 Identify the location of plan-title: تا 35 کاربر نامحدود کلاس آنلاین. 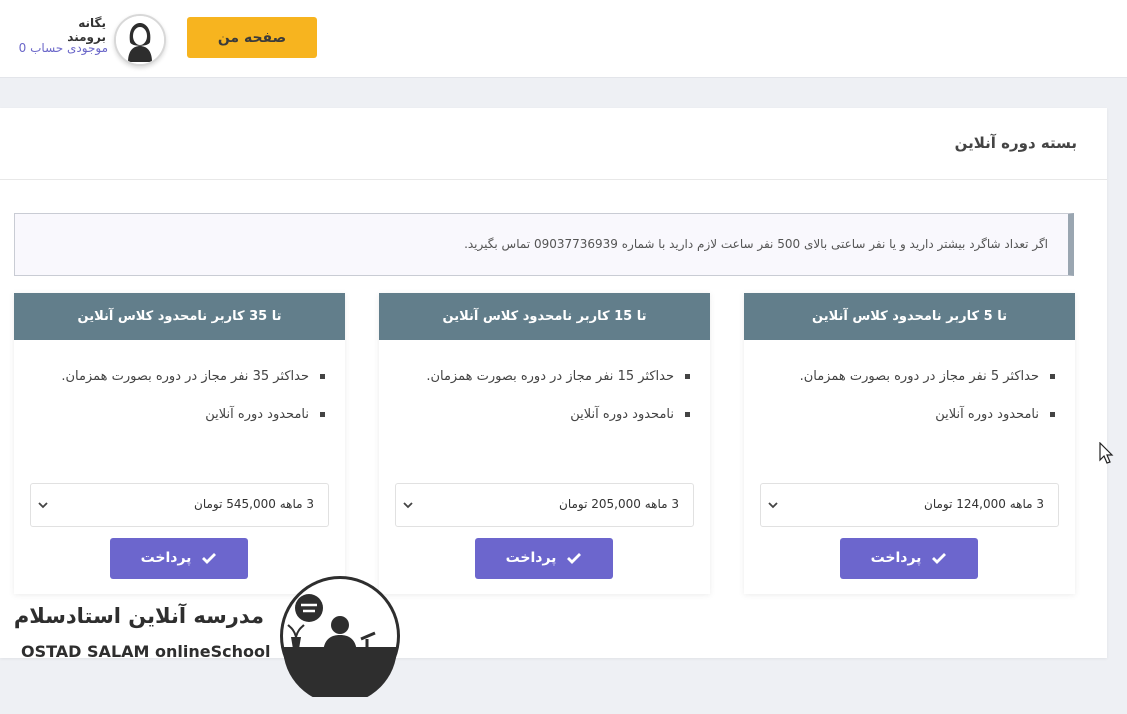
(179, 316).